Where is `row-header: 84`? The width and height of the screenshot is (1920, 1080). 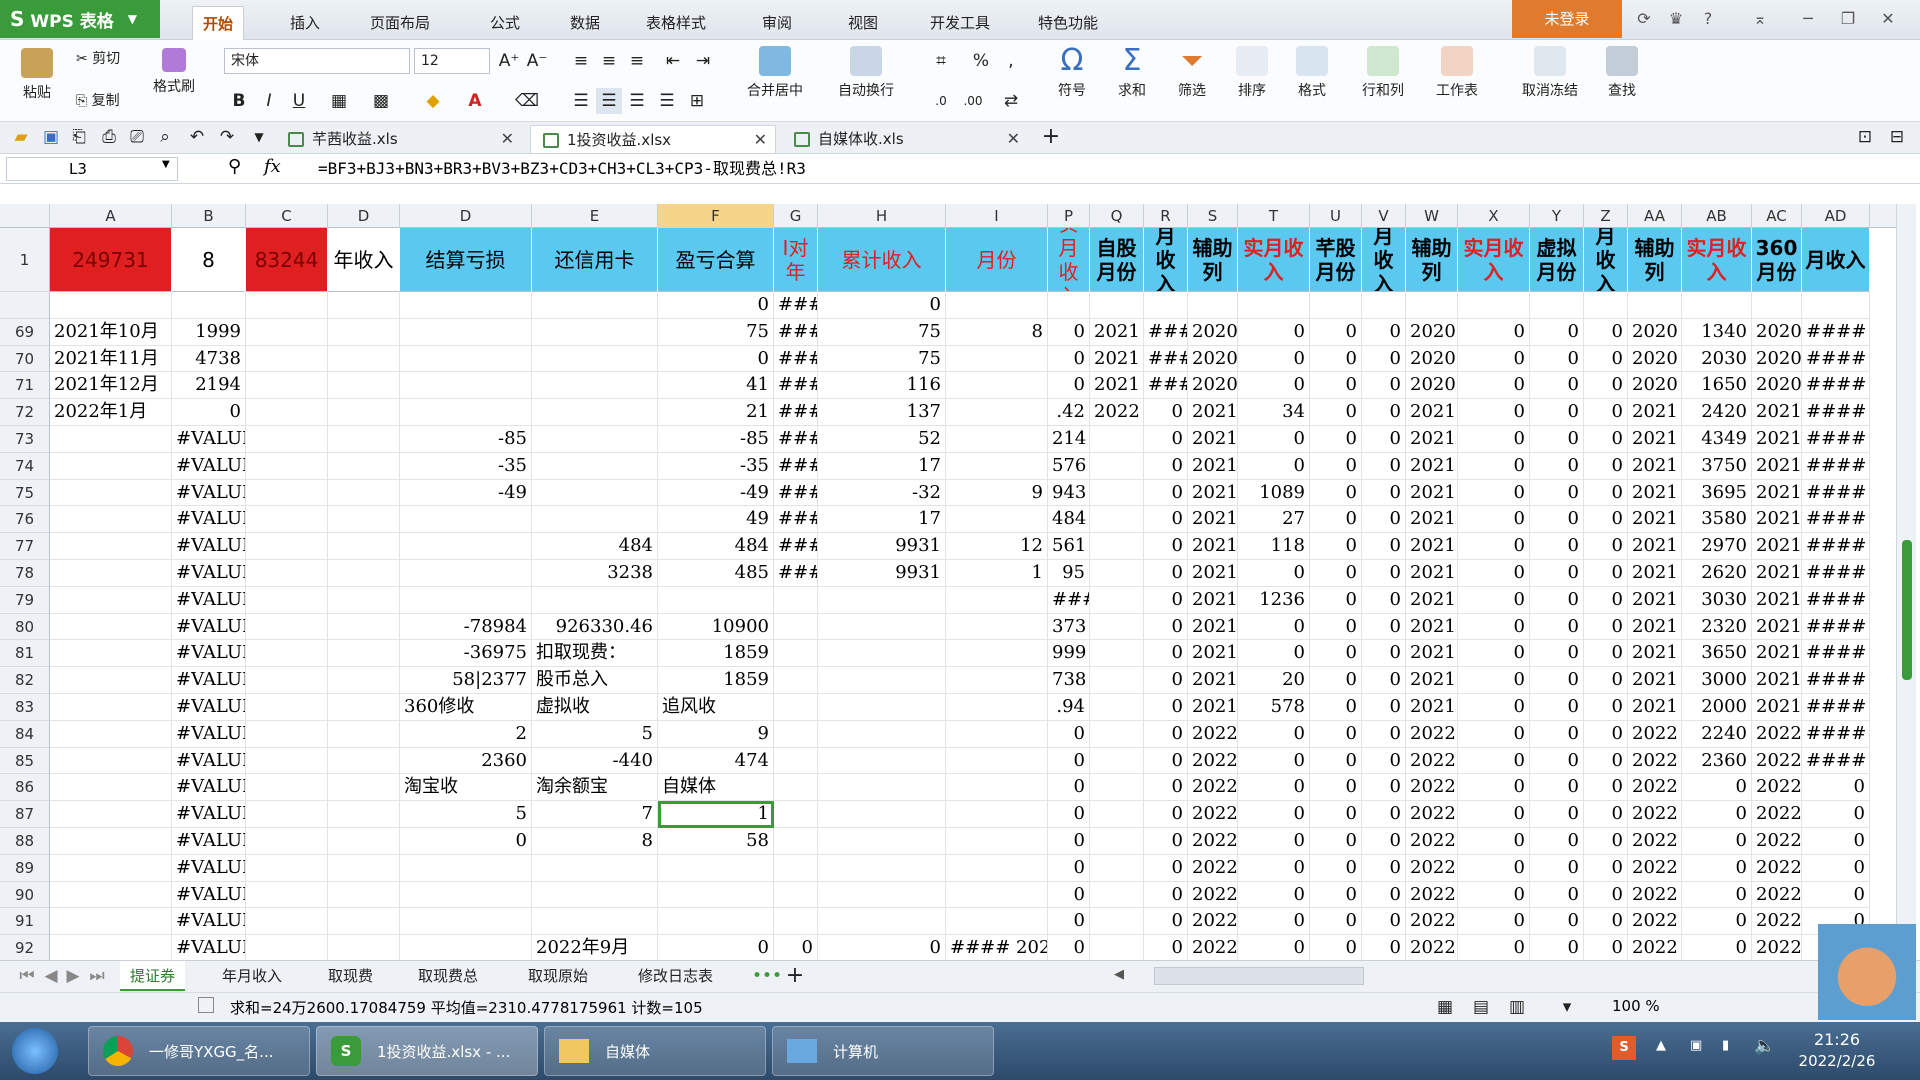 row-header: 84 is located at coordinates (25, 734).